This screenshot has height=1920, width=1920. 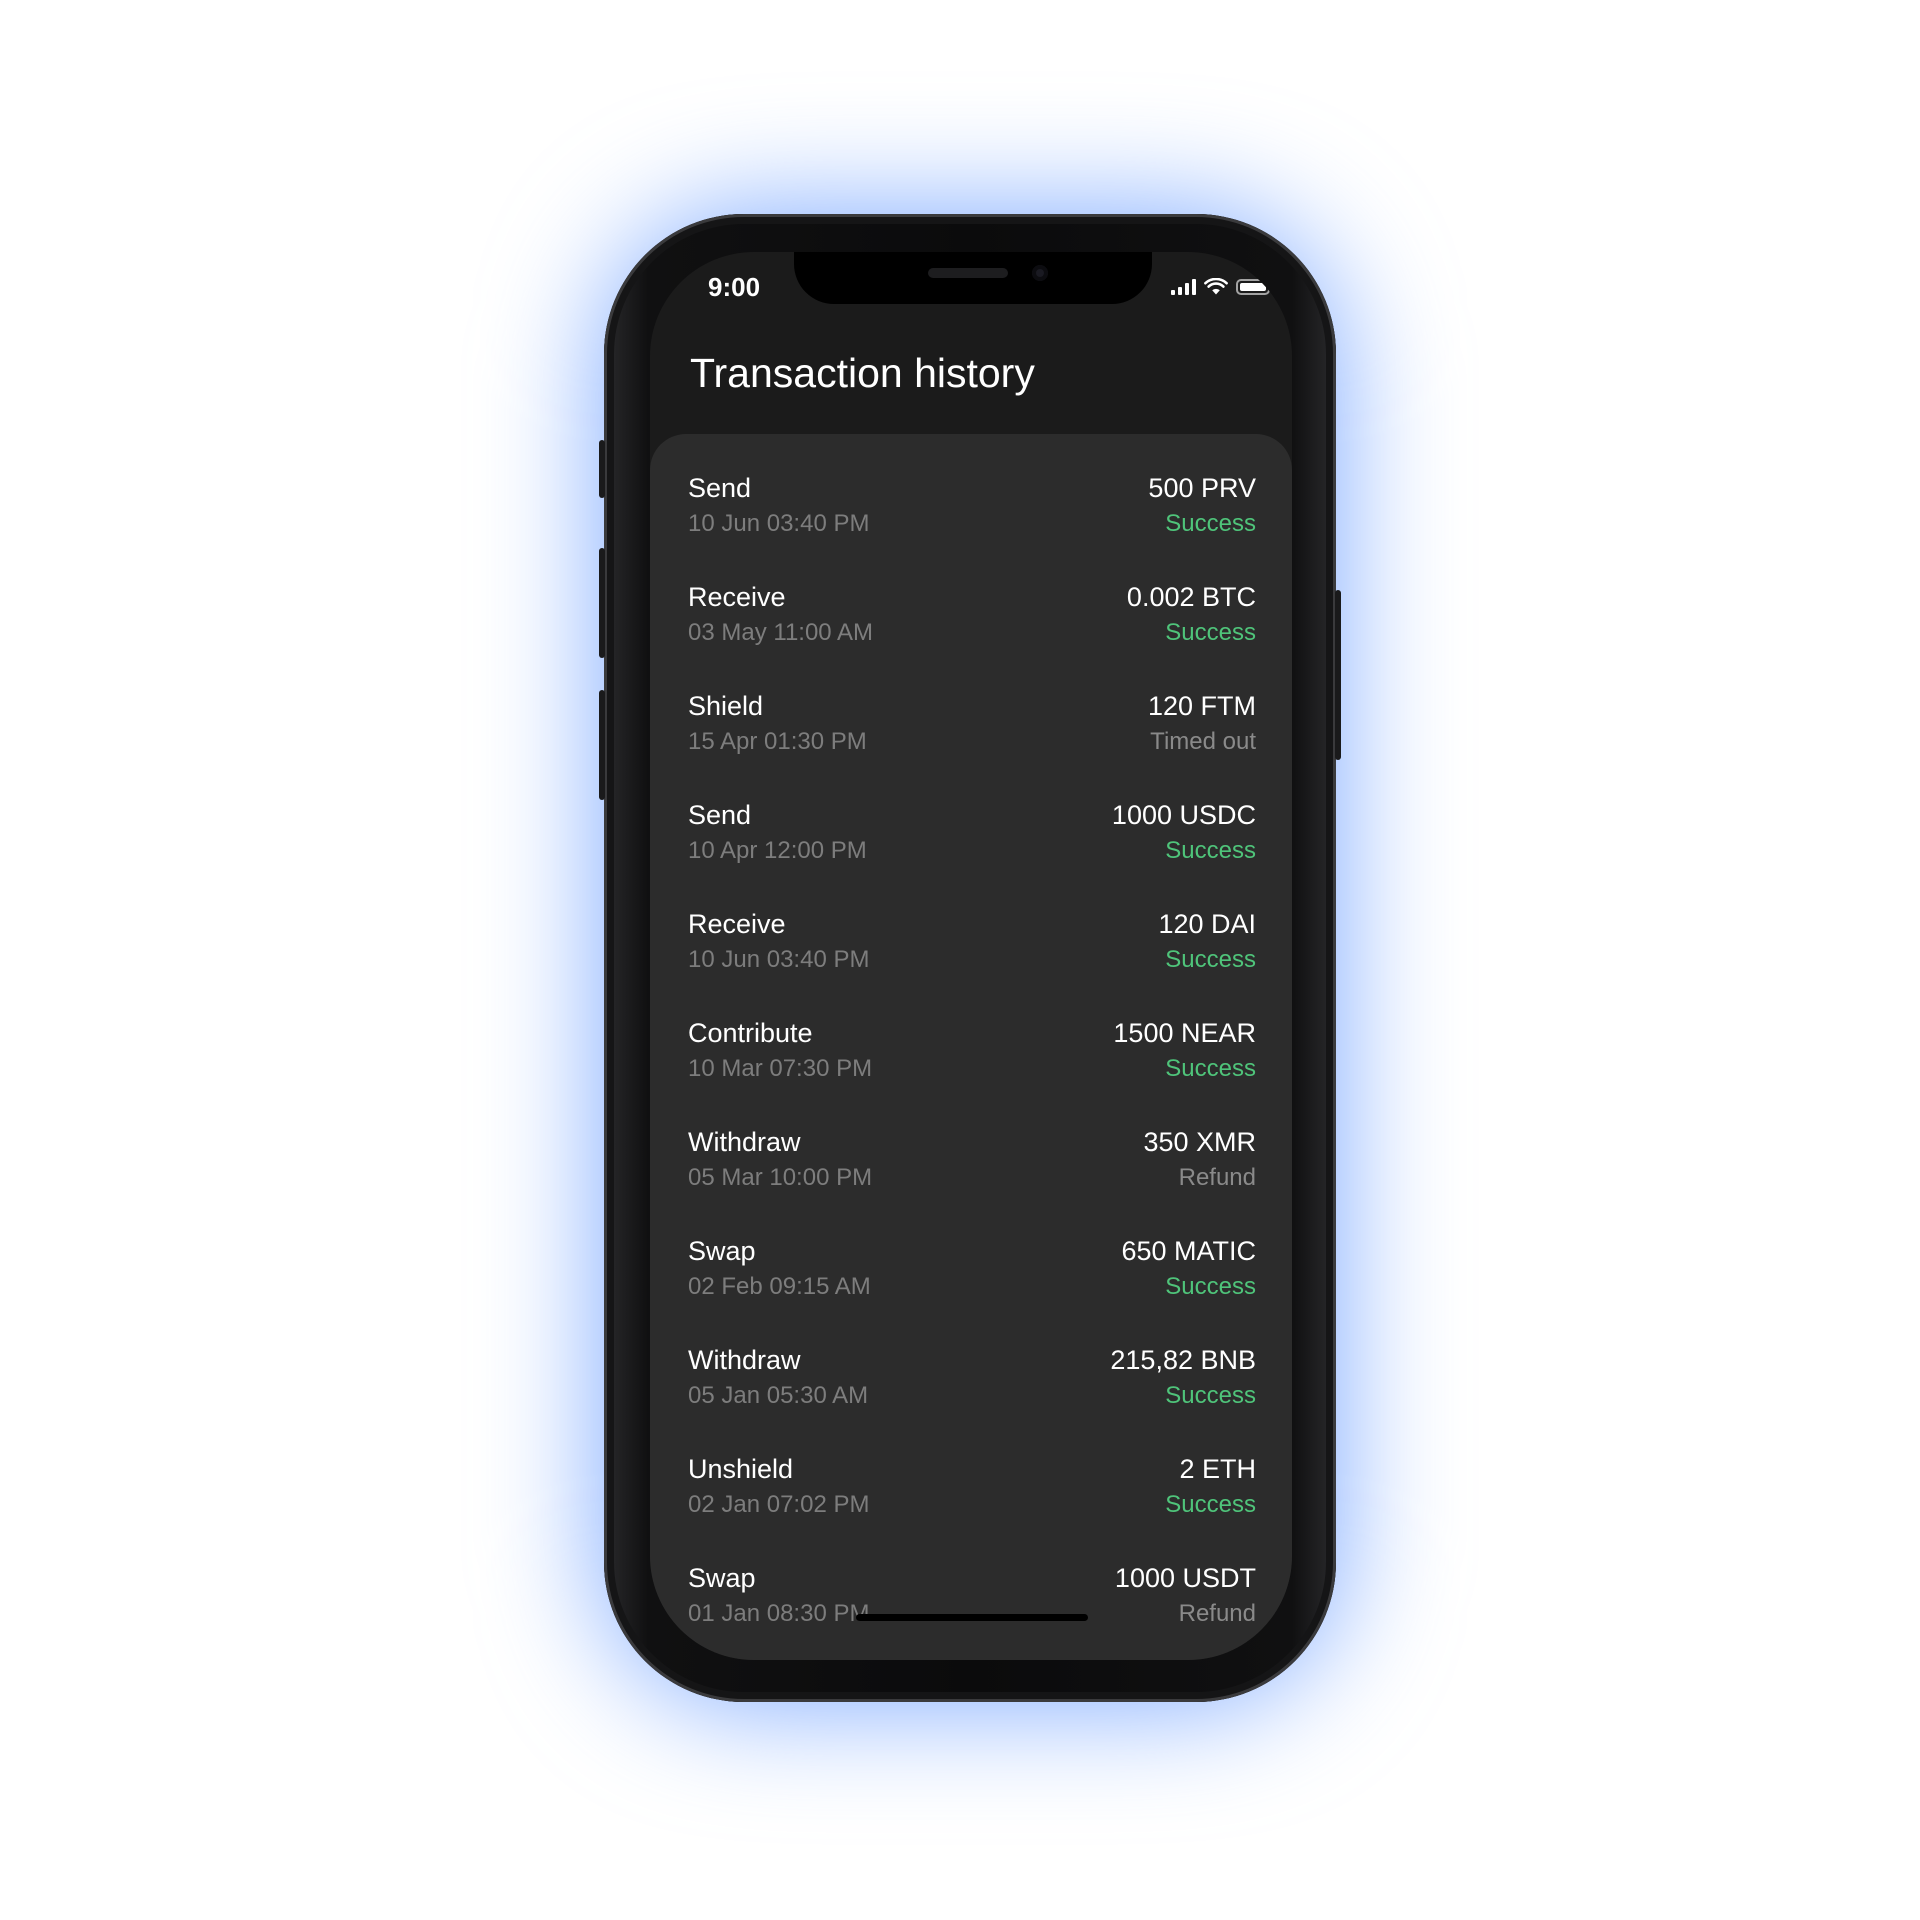 I want to click on volume-up-button, so click(x=602, y=603).